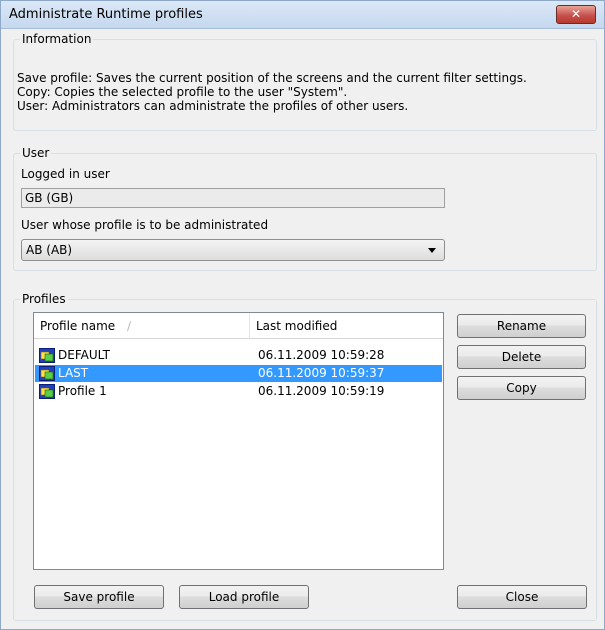 Image resolution: width=605 pixels, height=630 pixels. What do you see at coordinates (432, 250) in the screenshot?
I see `dropdown-arrow-icon` at bounding box center [432, 250].